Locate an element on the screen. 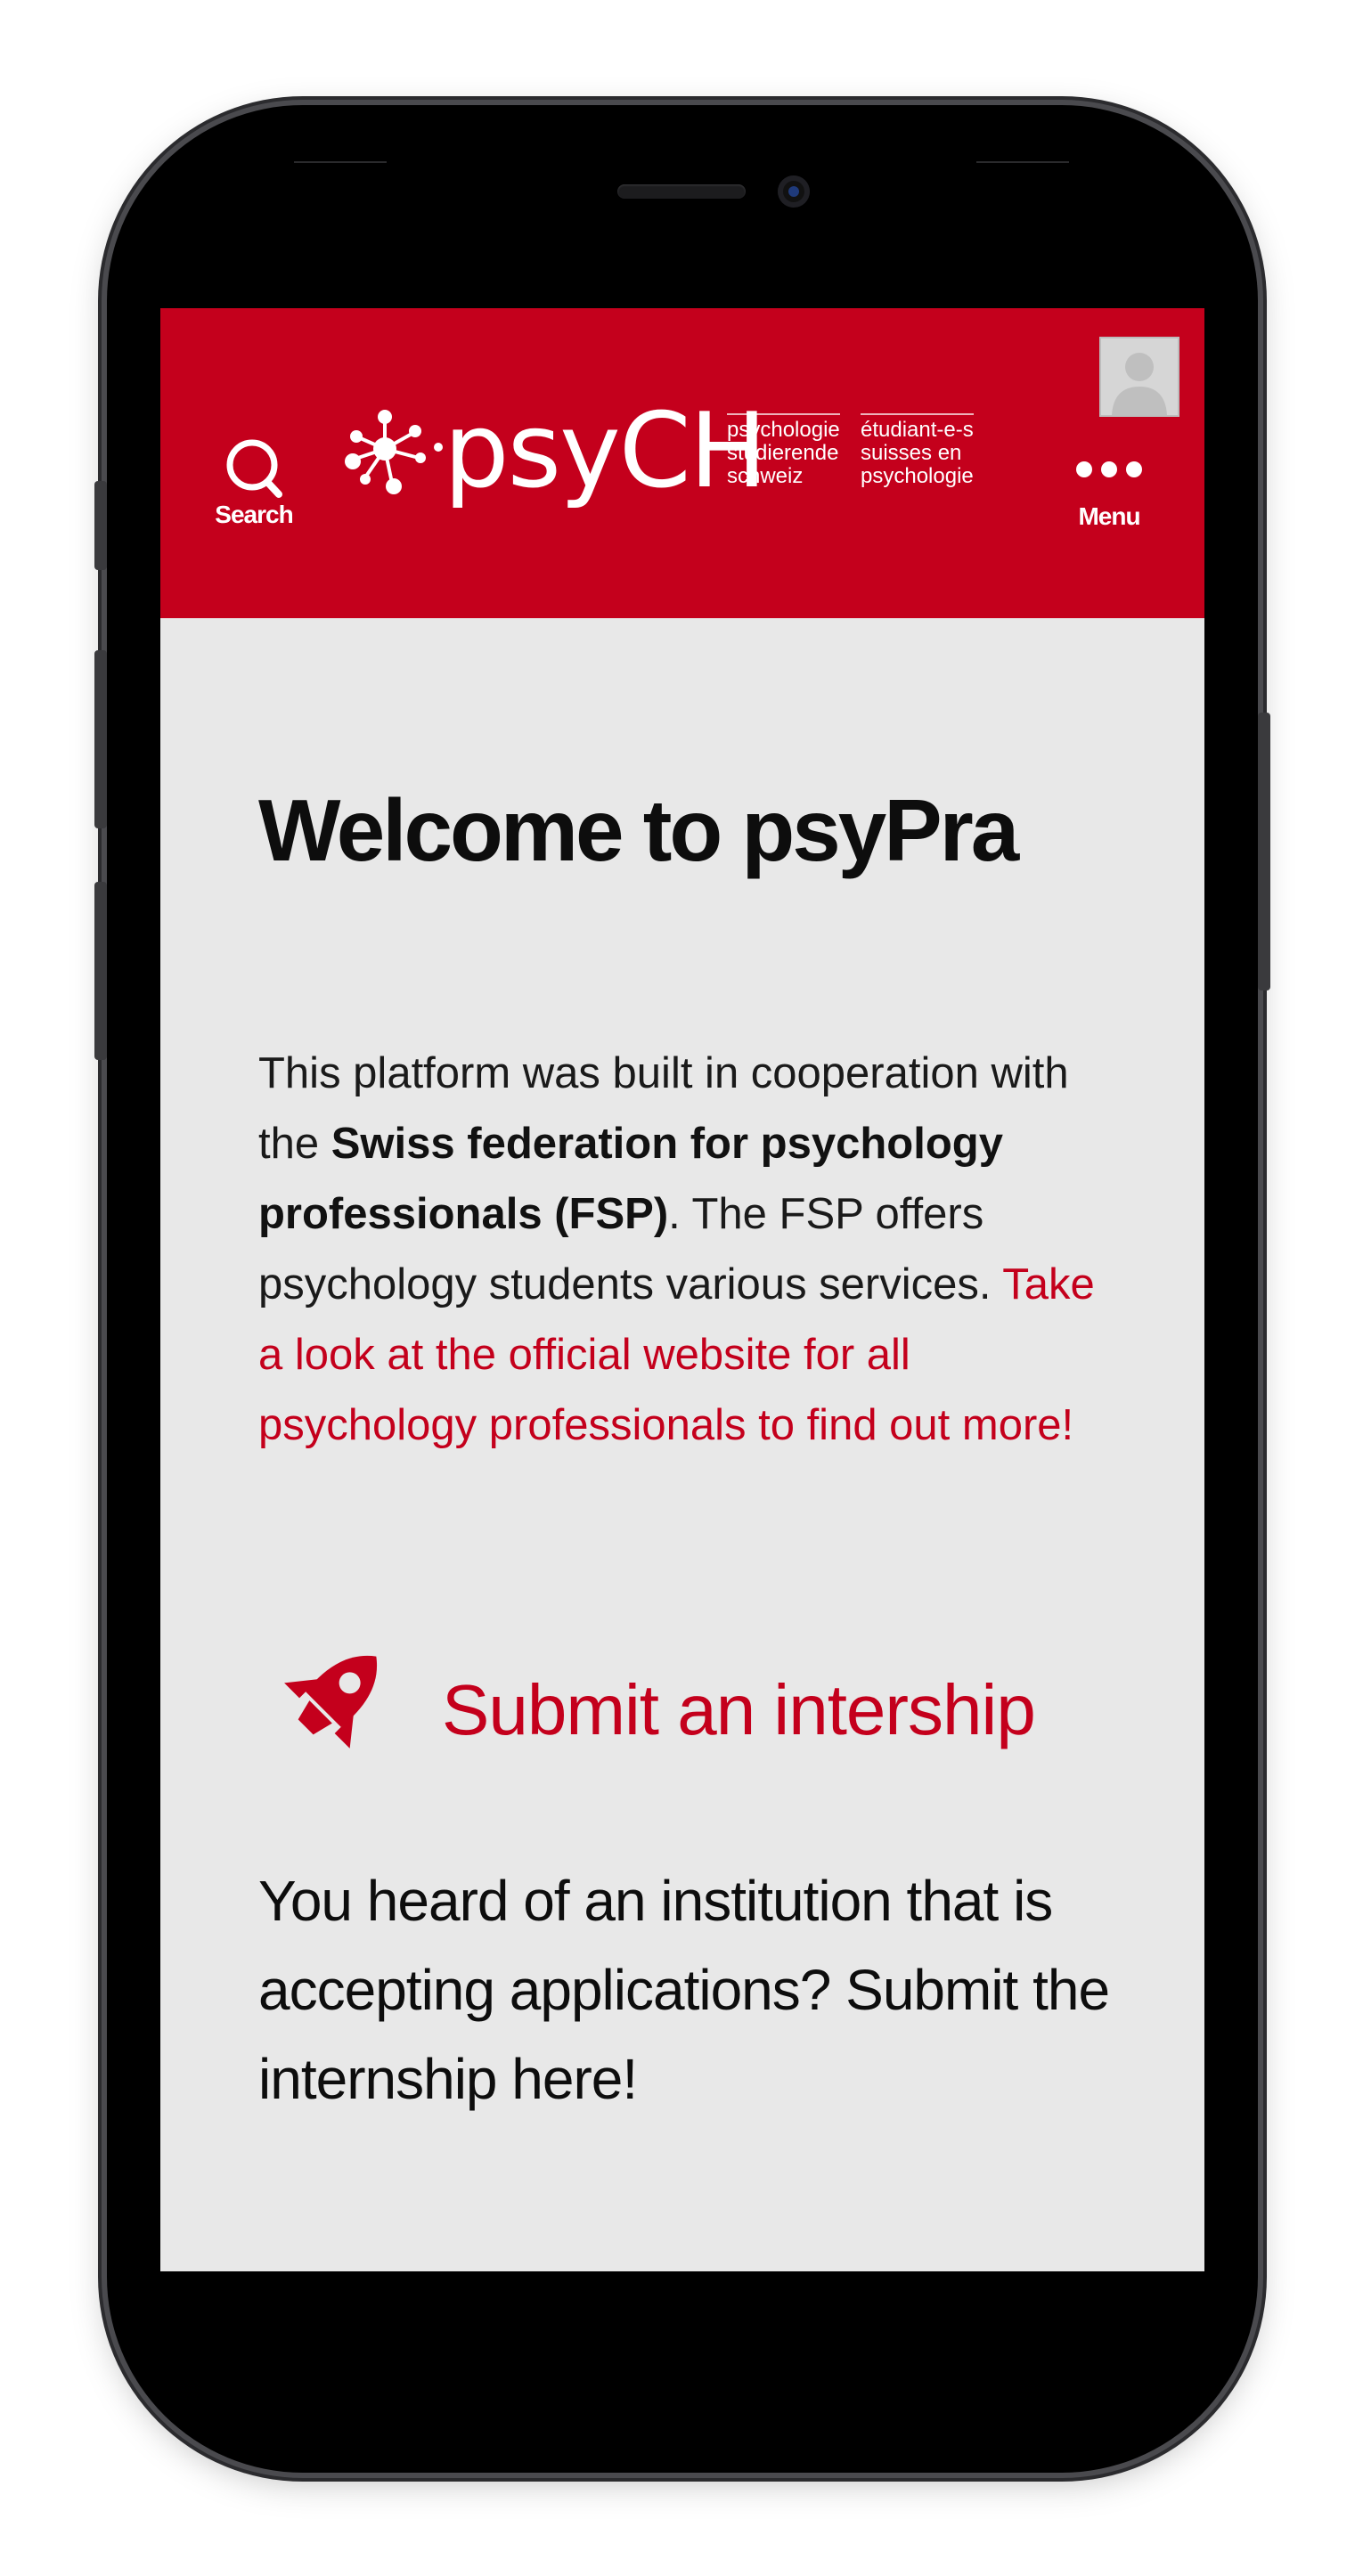 Image resolution: width=1363 pixels, height=2576 pixels. front-camera is located at coordinates (794, 191).